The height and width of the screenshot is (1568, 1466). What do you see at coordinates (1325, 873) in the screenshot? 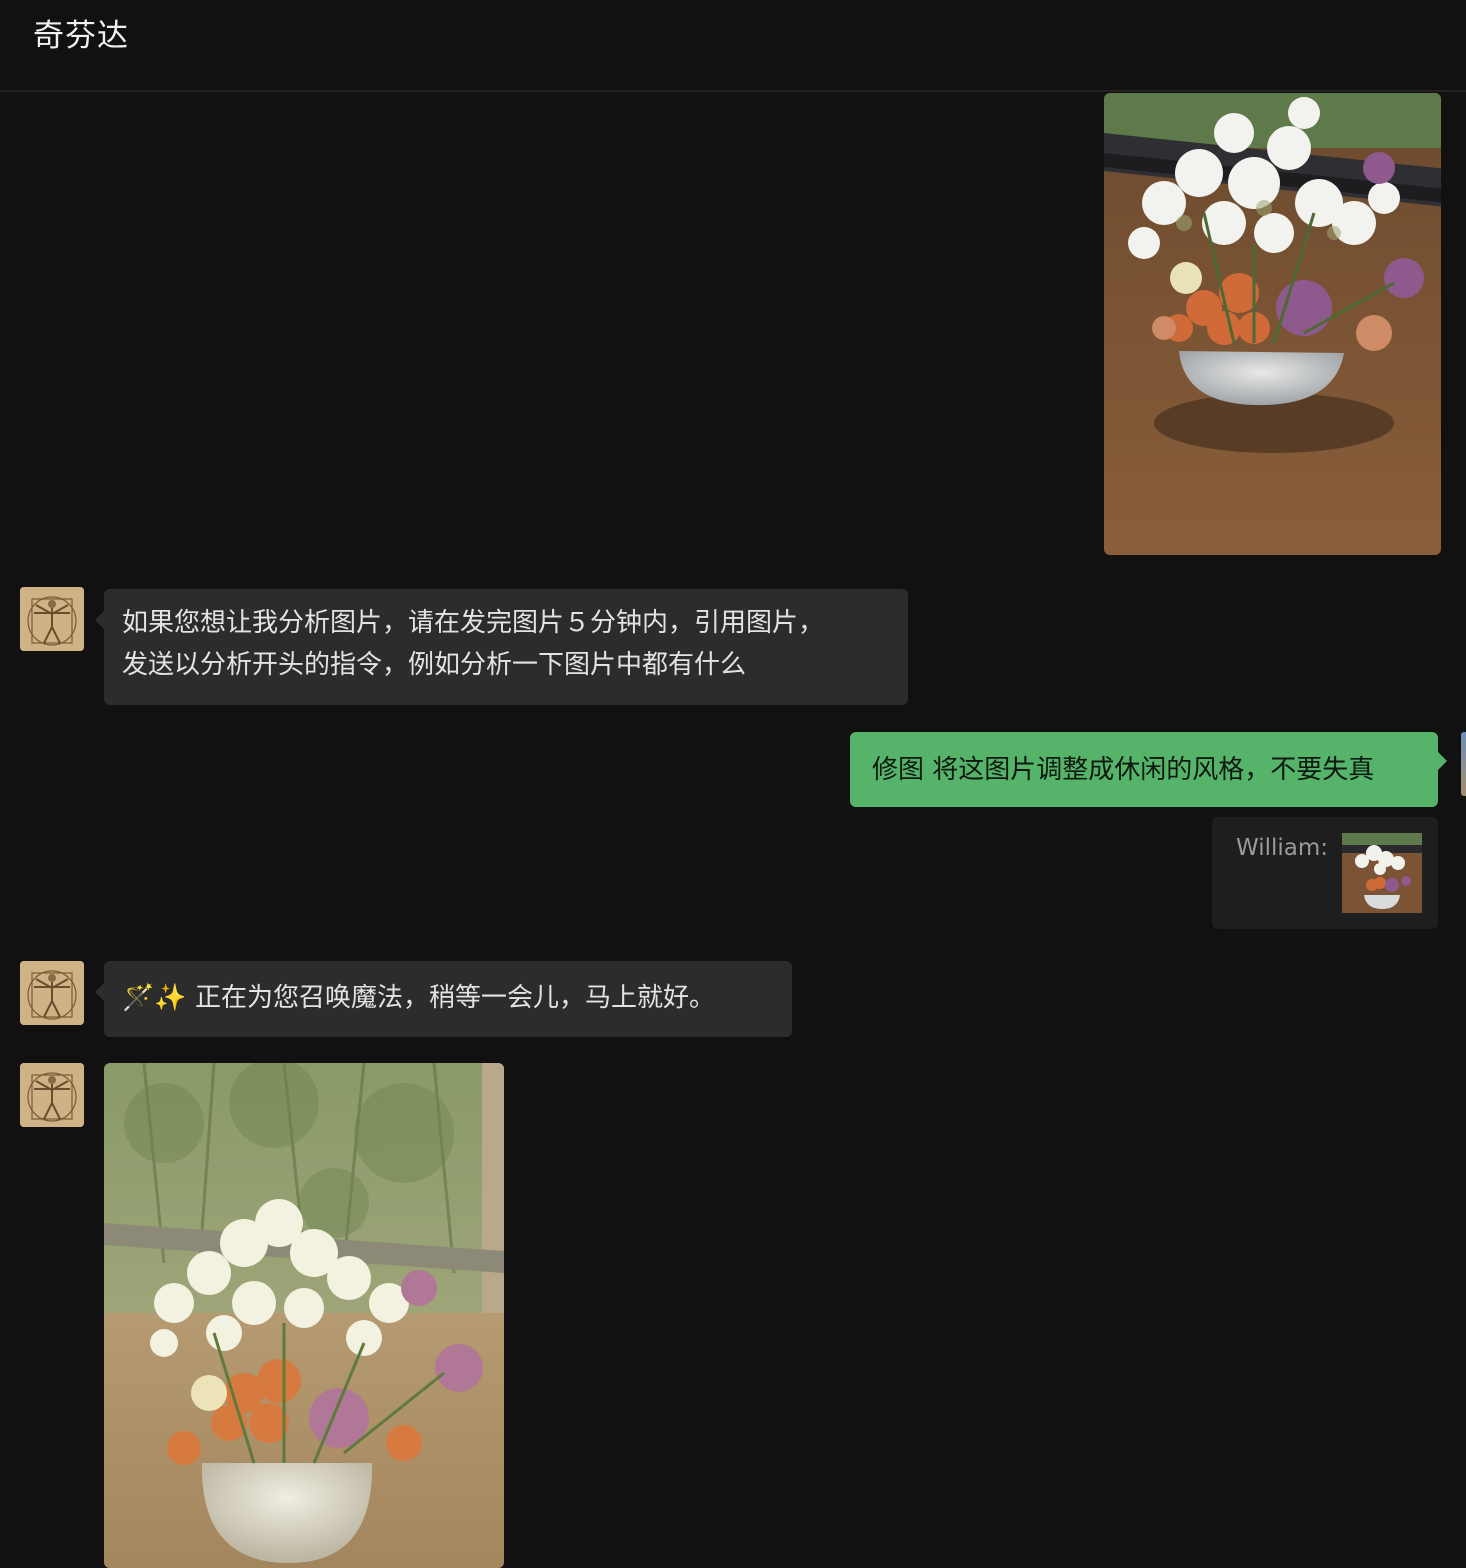
I see `quoted-message: William:` at bounding box center [1325, 873].